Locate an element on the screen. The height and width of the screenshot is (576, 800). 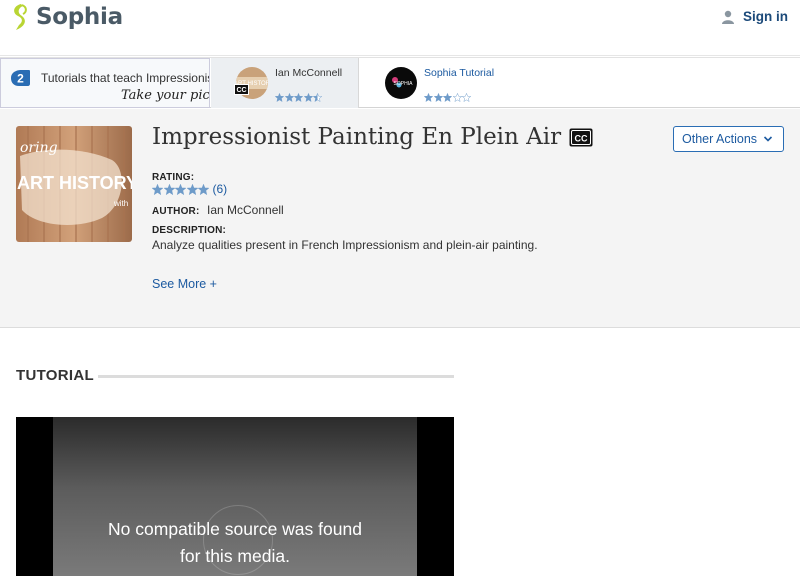
video-error-line-1: No compatible source was found is located at coordinates (235, 529).